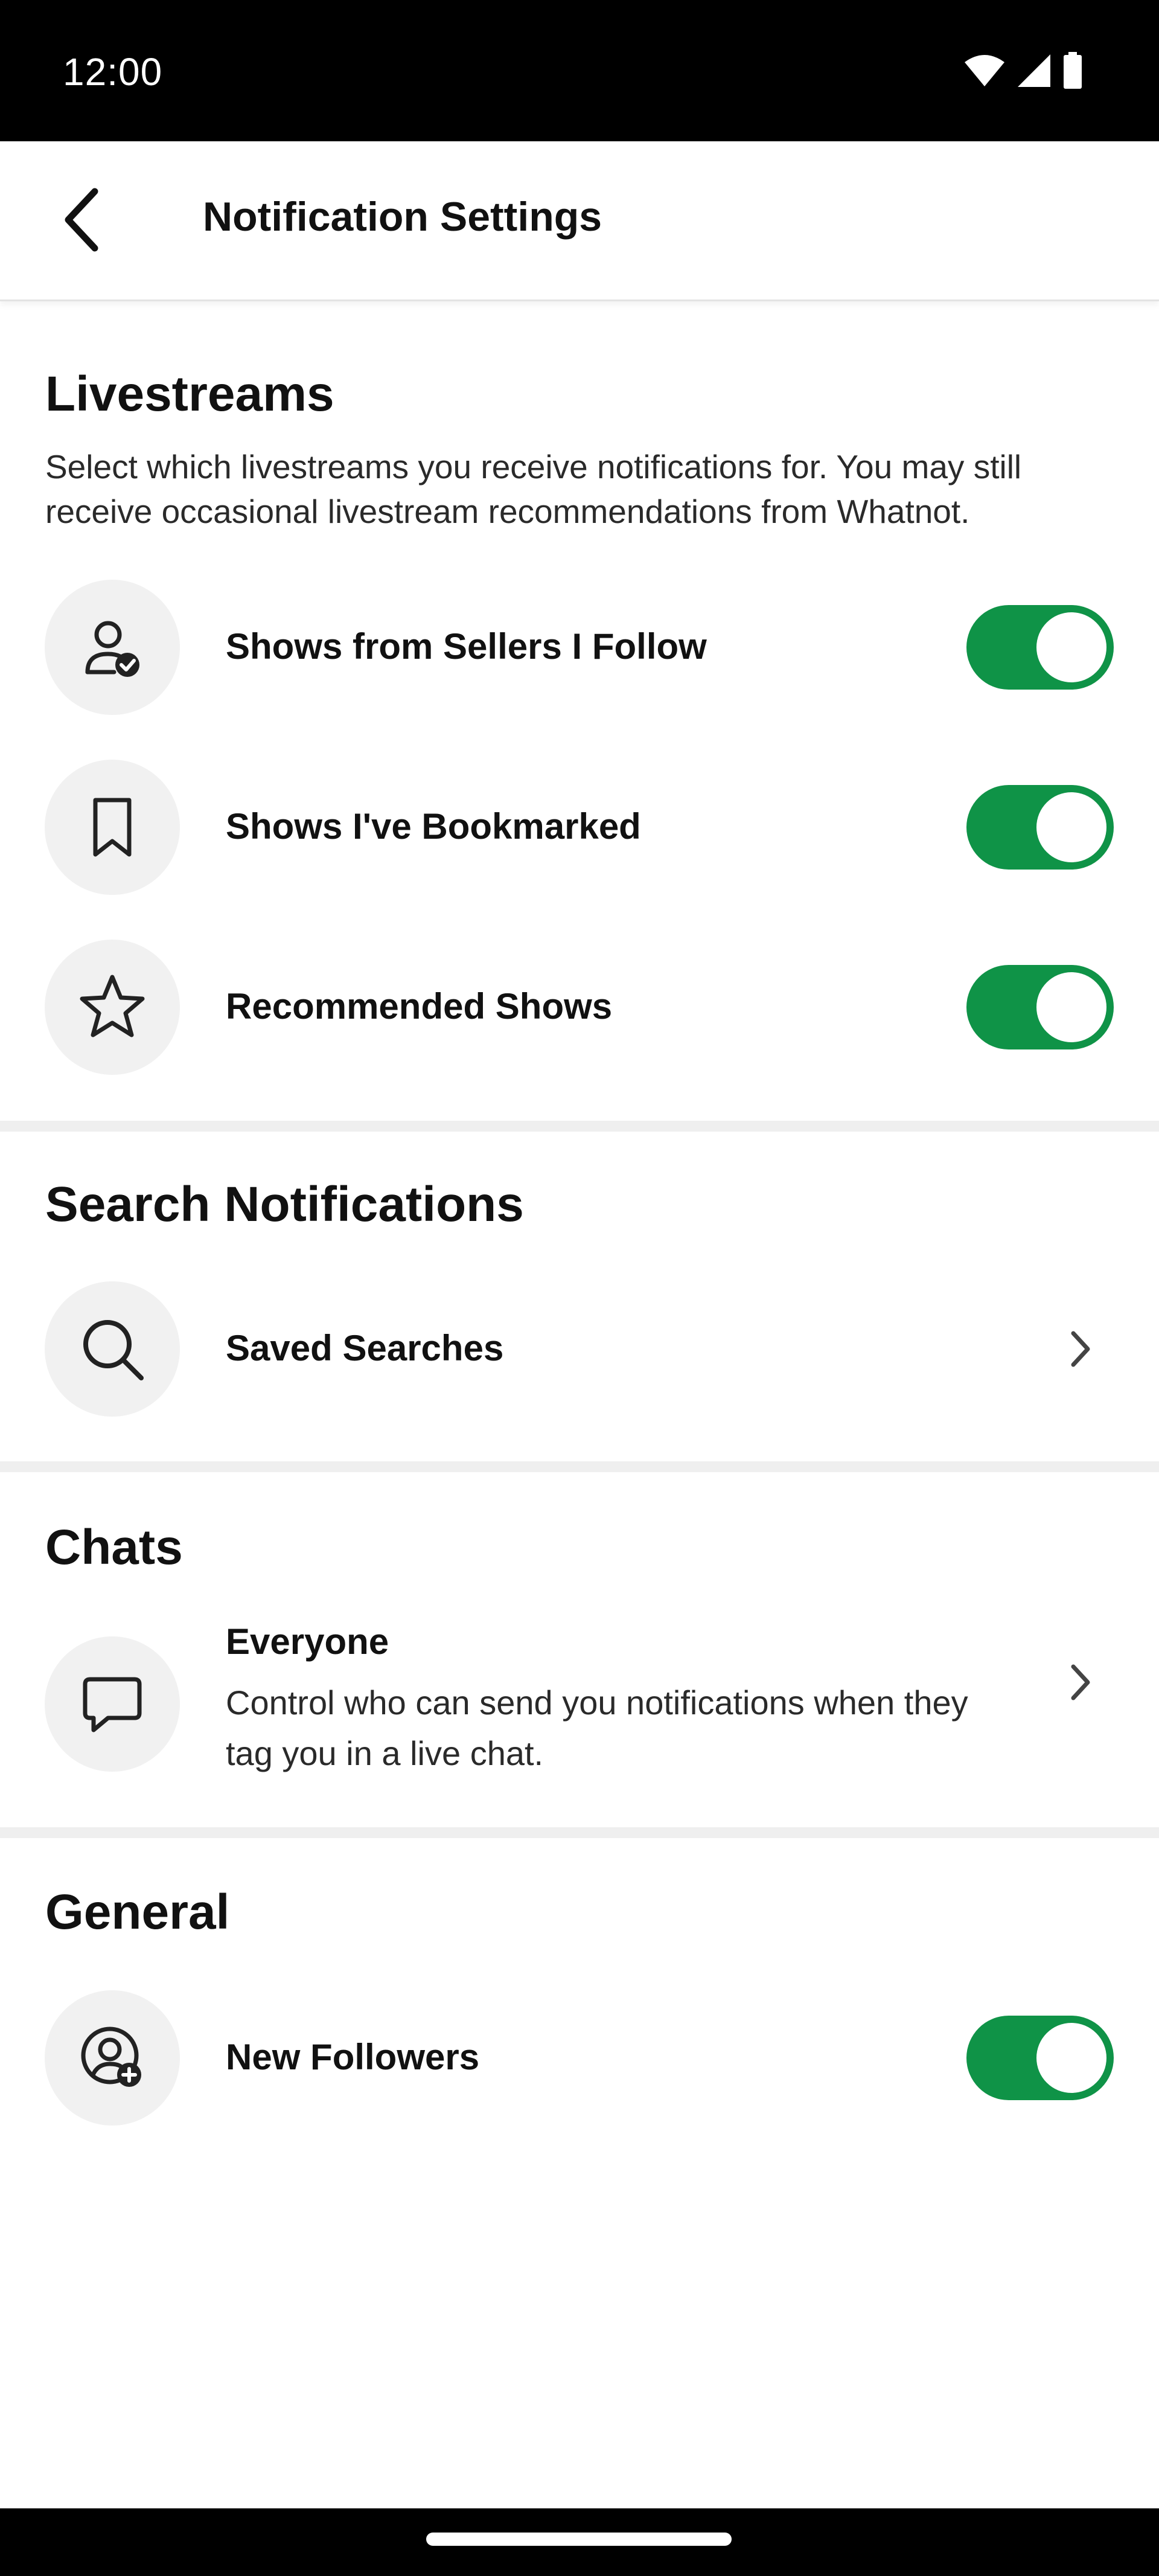 The image size is (1159, 2576). What do you see at coordinates (579, 2058) in the screenshot?
I see `list-item-new-followers: New Followers` at bounding box center [579, 2058].